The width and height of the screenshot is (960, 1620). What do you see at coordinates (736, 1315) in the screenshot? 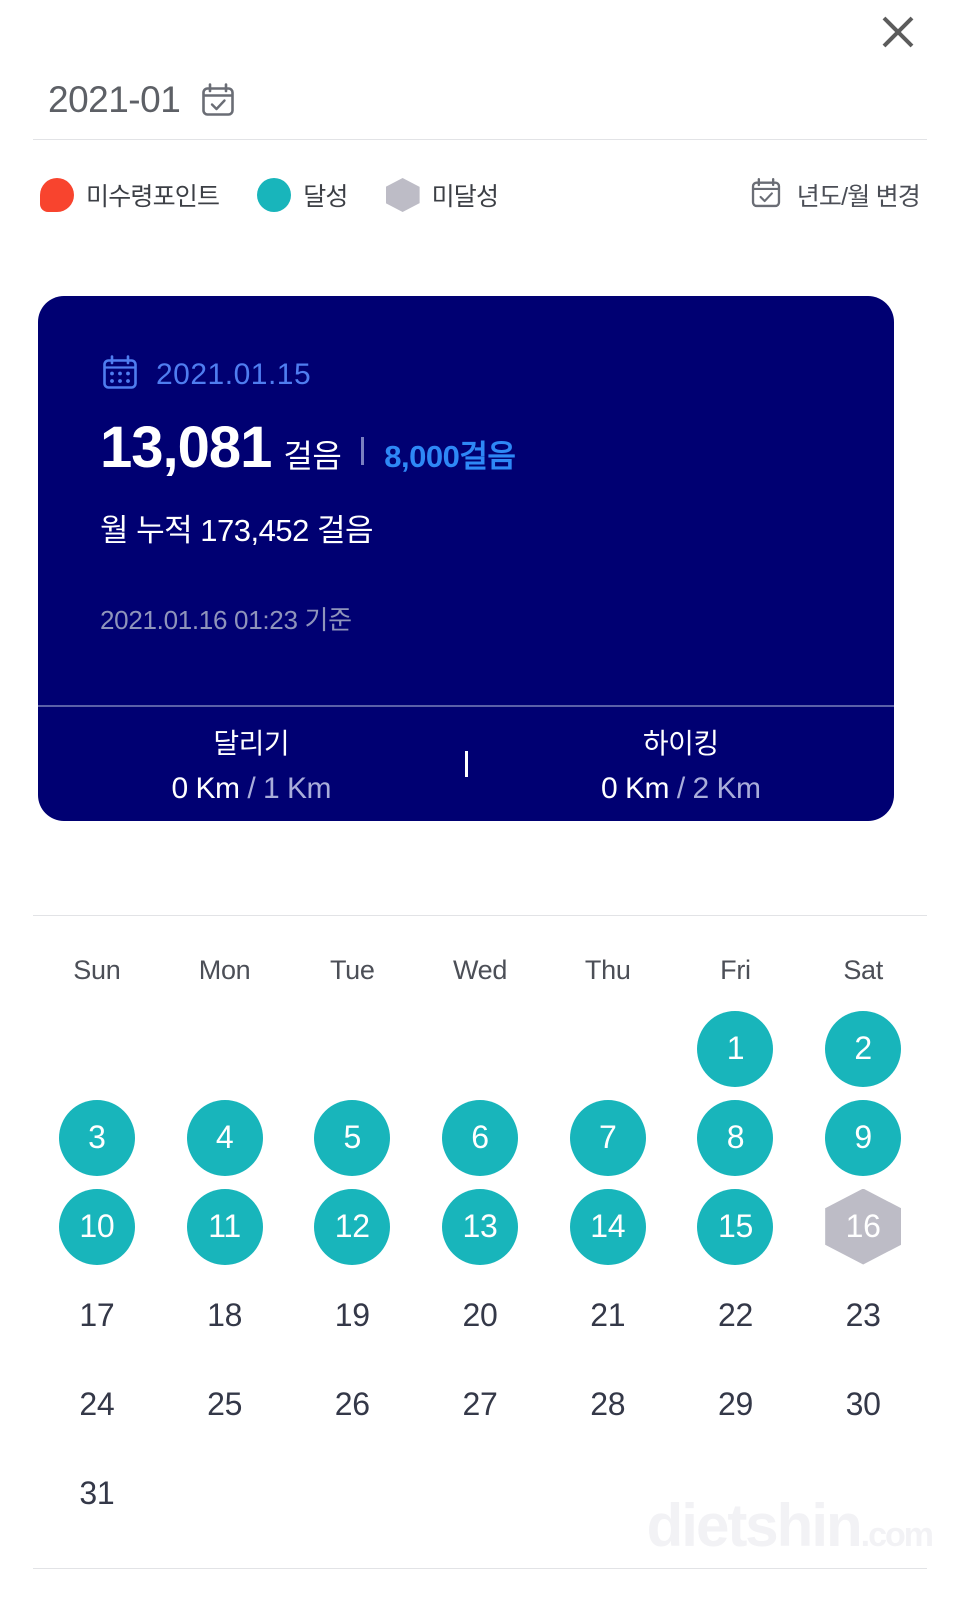
I see `calendar-day-cell: 22` at bounding box center [736, 1315].